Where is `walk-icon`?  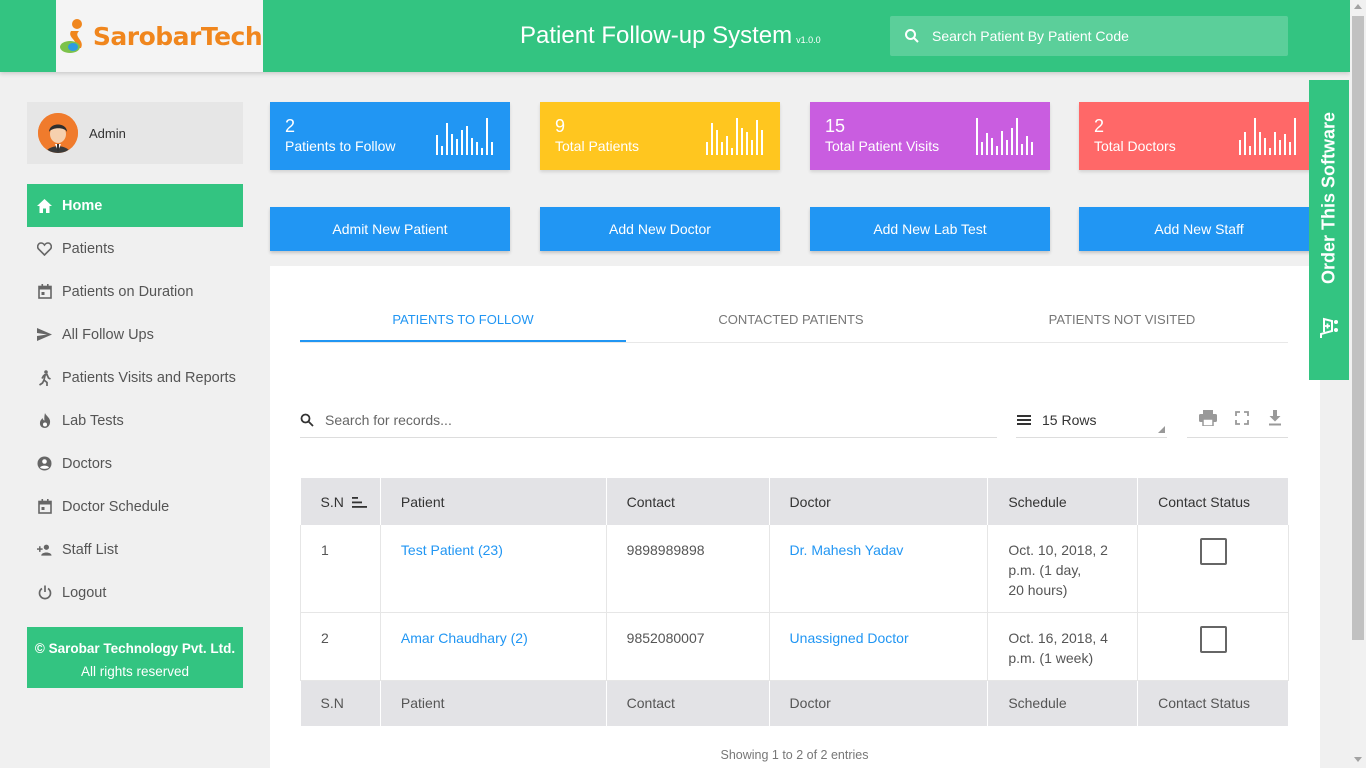
walk-icon is located at coordinates (44, 377).